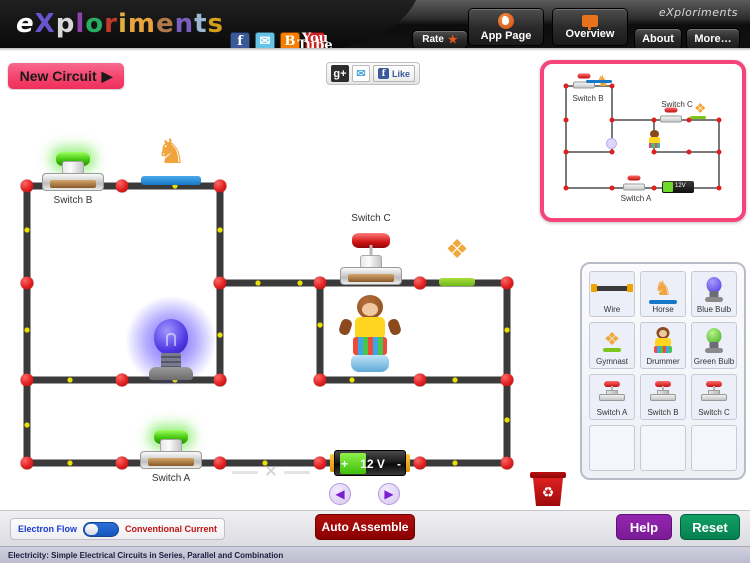 The height and width of the screenshot is (563, 750). What do you see at coordinates (548, 489) in the screenshot?
I see `trash-bin: ♻` at bounding box center [548, 489].